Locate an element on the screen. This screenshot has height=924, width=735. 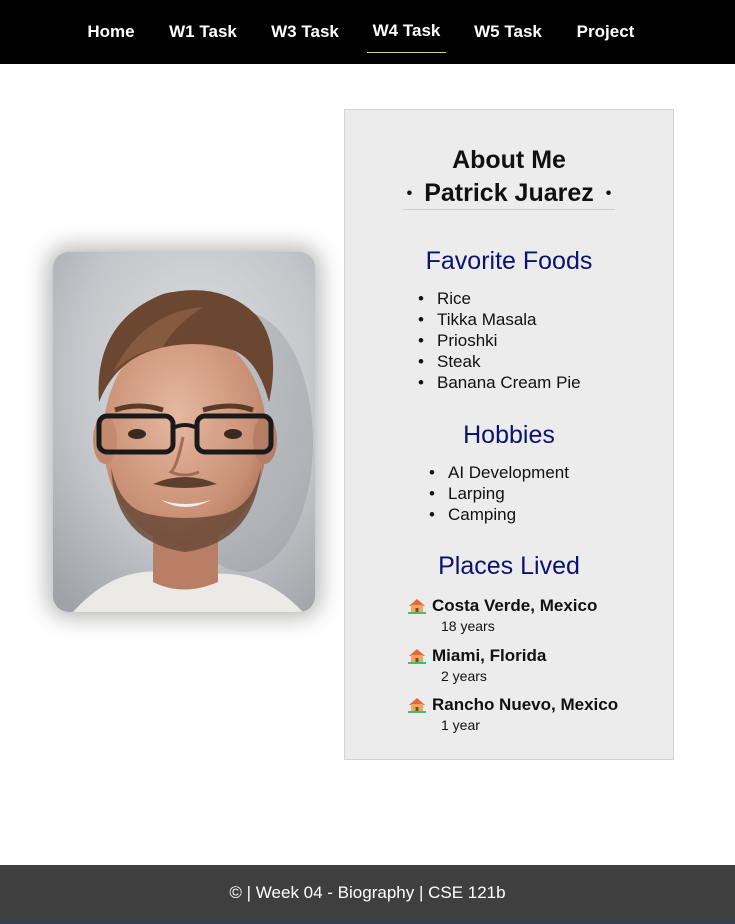
place-years: 1 year is located at coordinates (460, 725).